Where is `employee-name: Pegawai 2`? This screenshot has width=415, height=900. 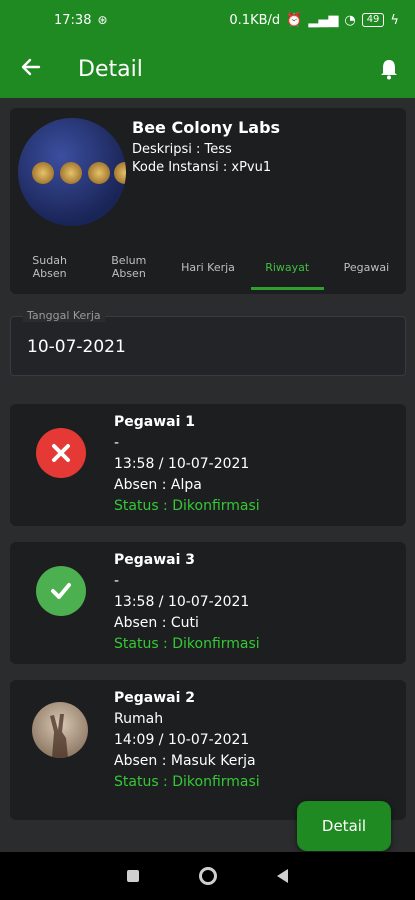 employee-name: Pegawai 2 is located at coordinates (155, 698).